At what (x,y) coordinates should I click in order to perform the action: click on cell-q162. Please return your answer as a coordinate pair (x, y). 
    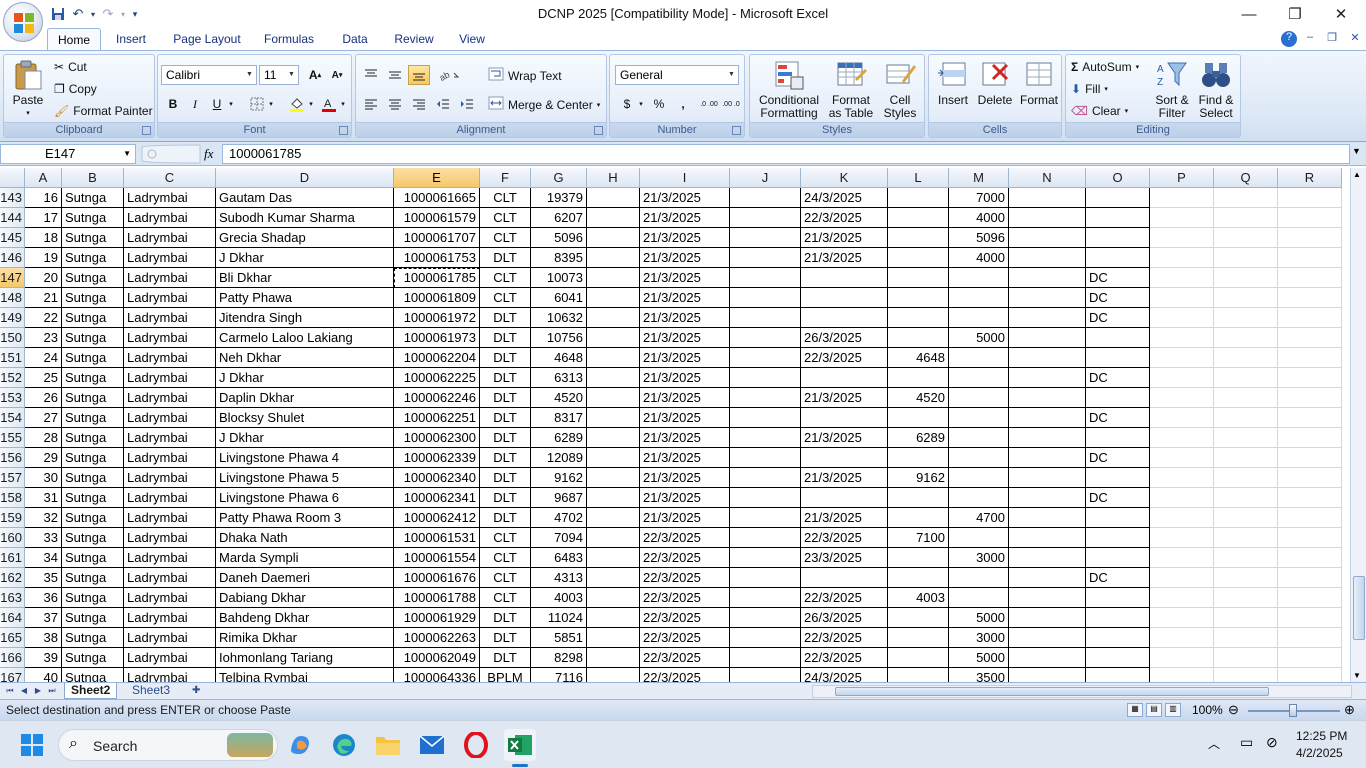
    Looking at the image, I should click on (1246, 578).